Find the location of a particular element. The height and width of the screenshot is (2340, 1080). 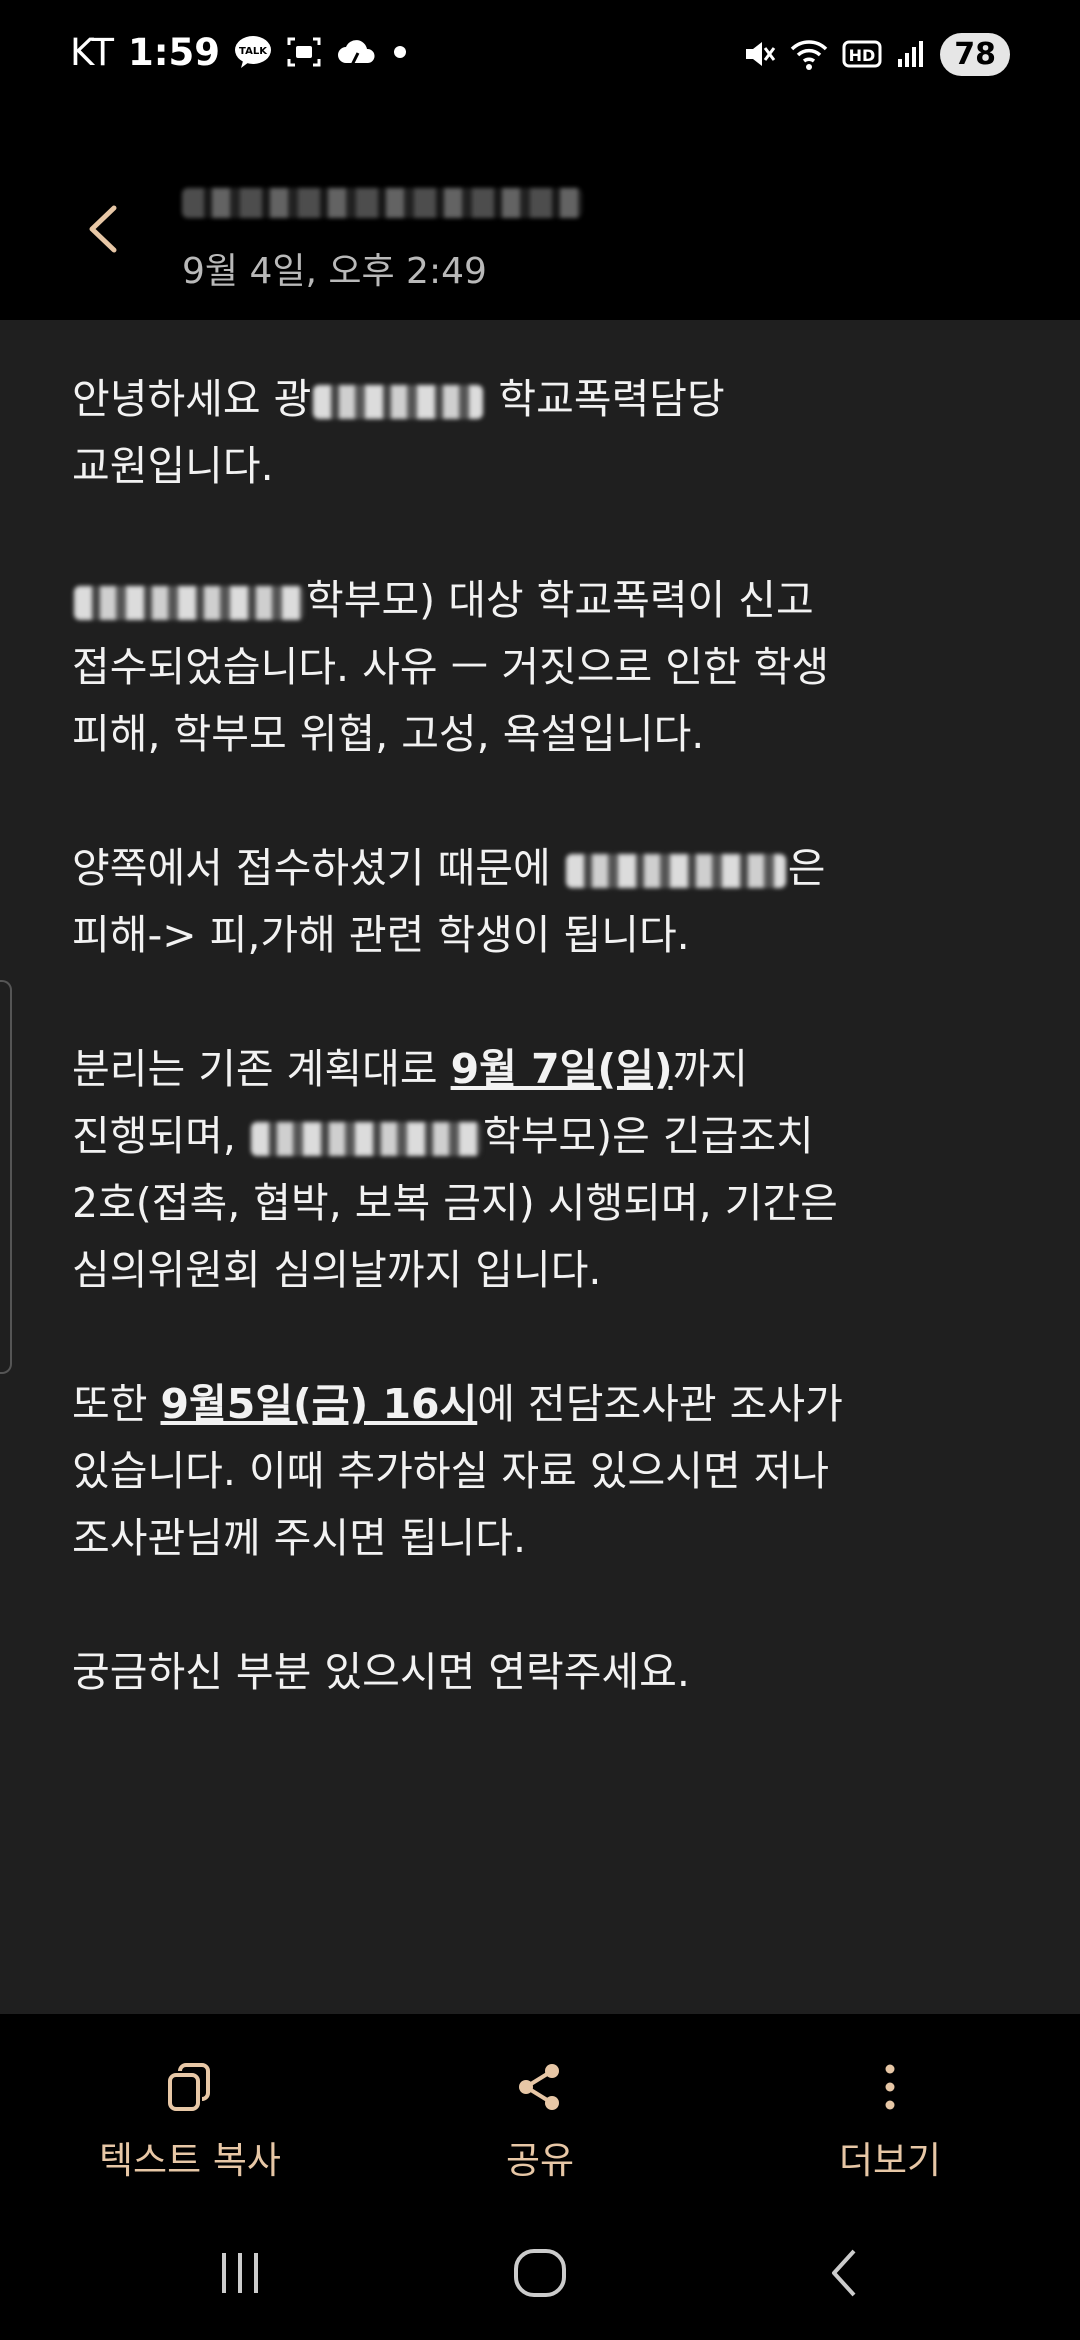

text: 학교폭력담당 is located at coordinates (611, 399).